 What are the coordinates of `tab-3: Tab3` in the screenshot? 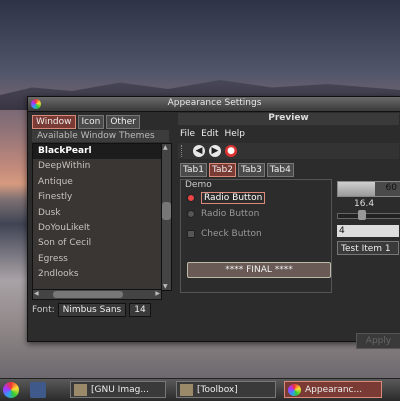 It's located at (251, 170).